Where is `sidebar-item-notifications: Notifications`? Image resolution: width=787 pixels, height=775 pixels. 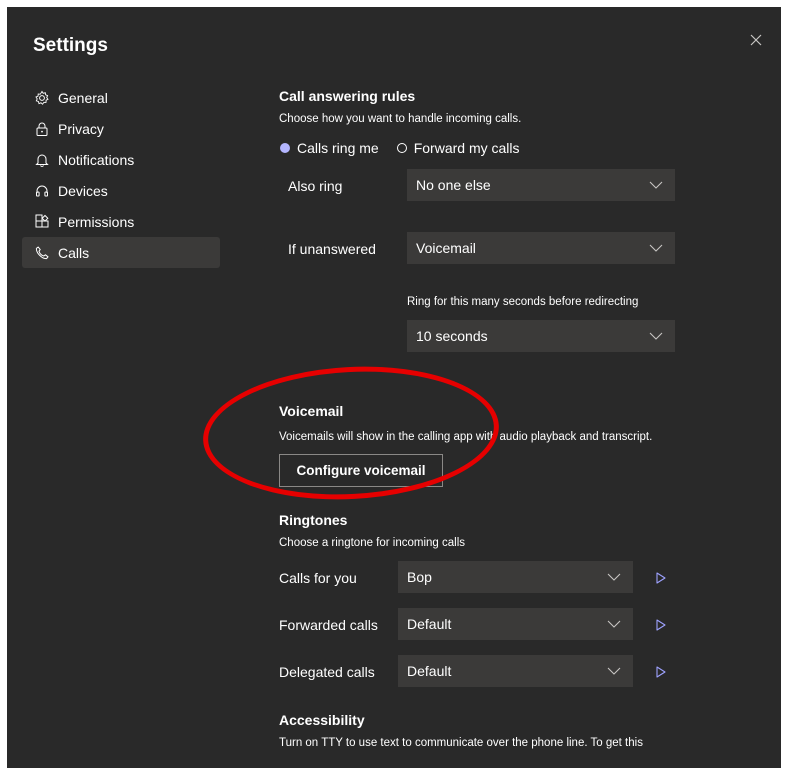 sidebar-item-notifications: Notifications is located at coordinates (121, 159).